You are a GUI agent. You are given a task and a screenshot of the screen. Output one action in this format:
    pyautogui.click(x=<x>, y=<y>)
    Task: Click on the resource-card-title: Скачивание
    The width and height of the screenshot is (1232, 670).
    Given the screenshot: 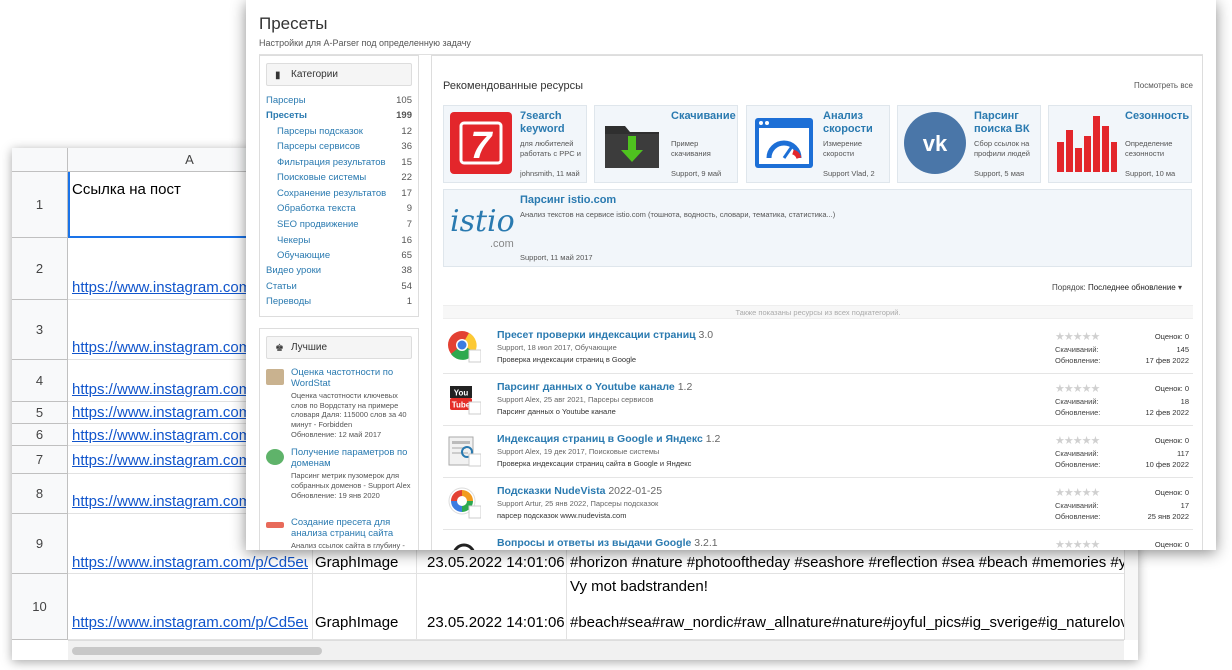 What is the action you would take?
    pyautogui.click(x=704, y=116)
    